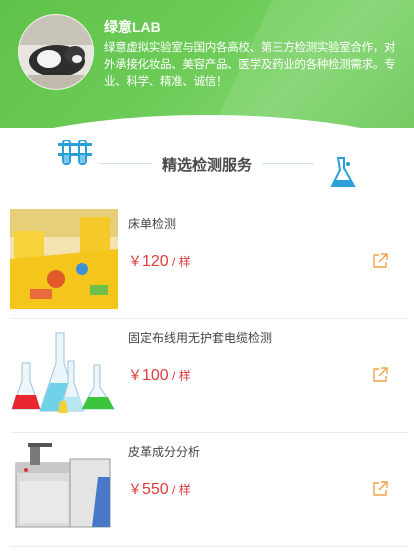 The image size is (414, 551). What do you see at coordinates (155, 489) in the screenshot?
I see `price-amount: 550` at bounding box center [155, 489].